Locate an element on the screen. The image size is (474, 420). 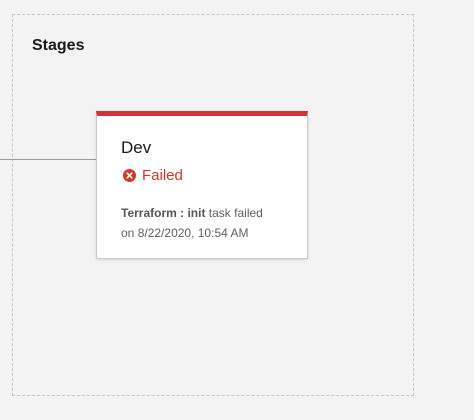
failed-task-message: task failed is located at coordinates (235, 213).